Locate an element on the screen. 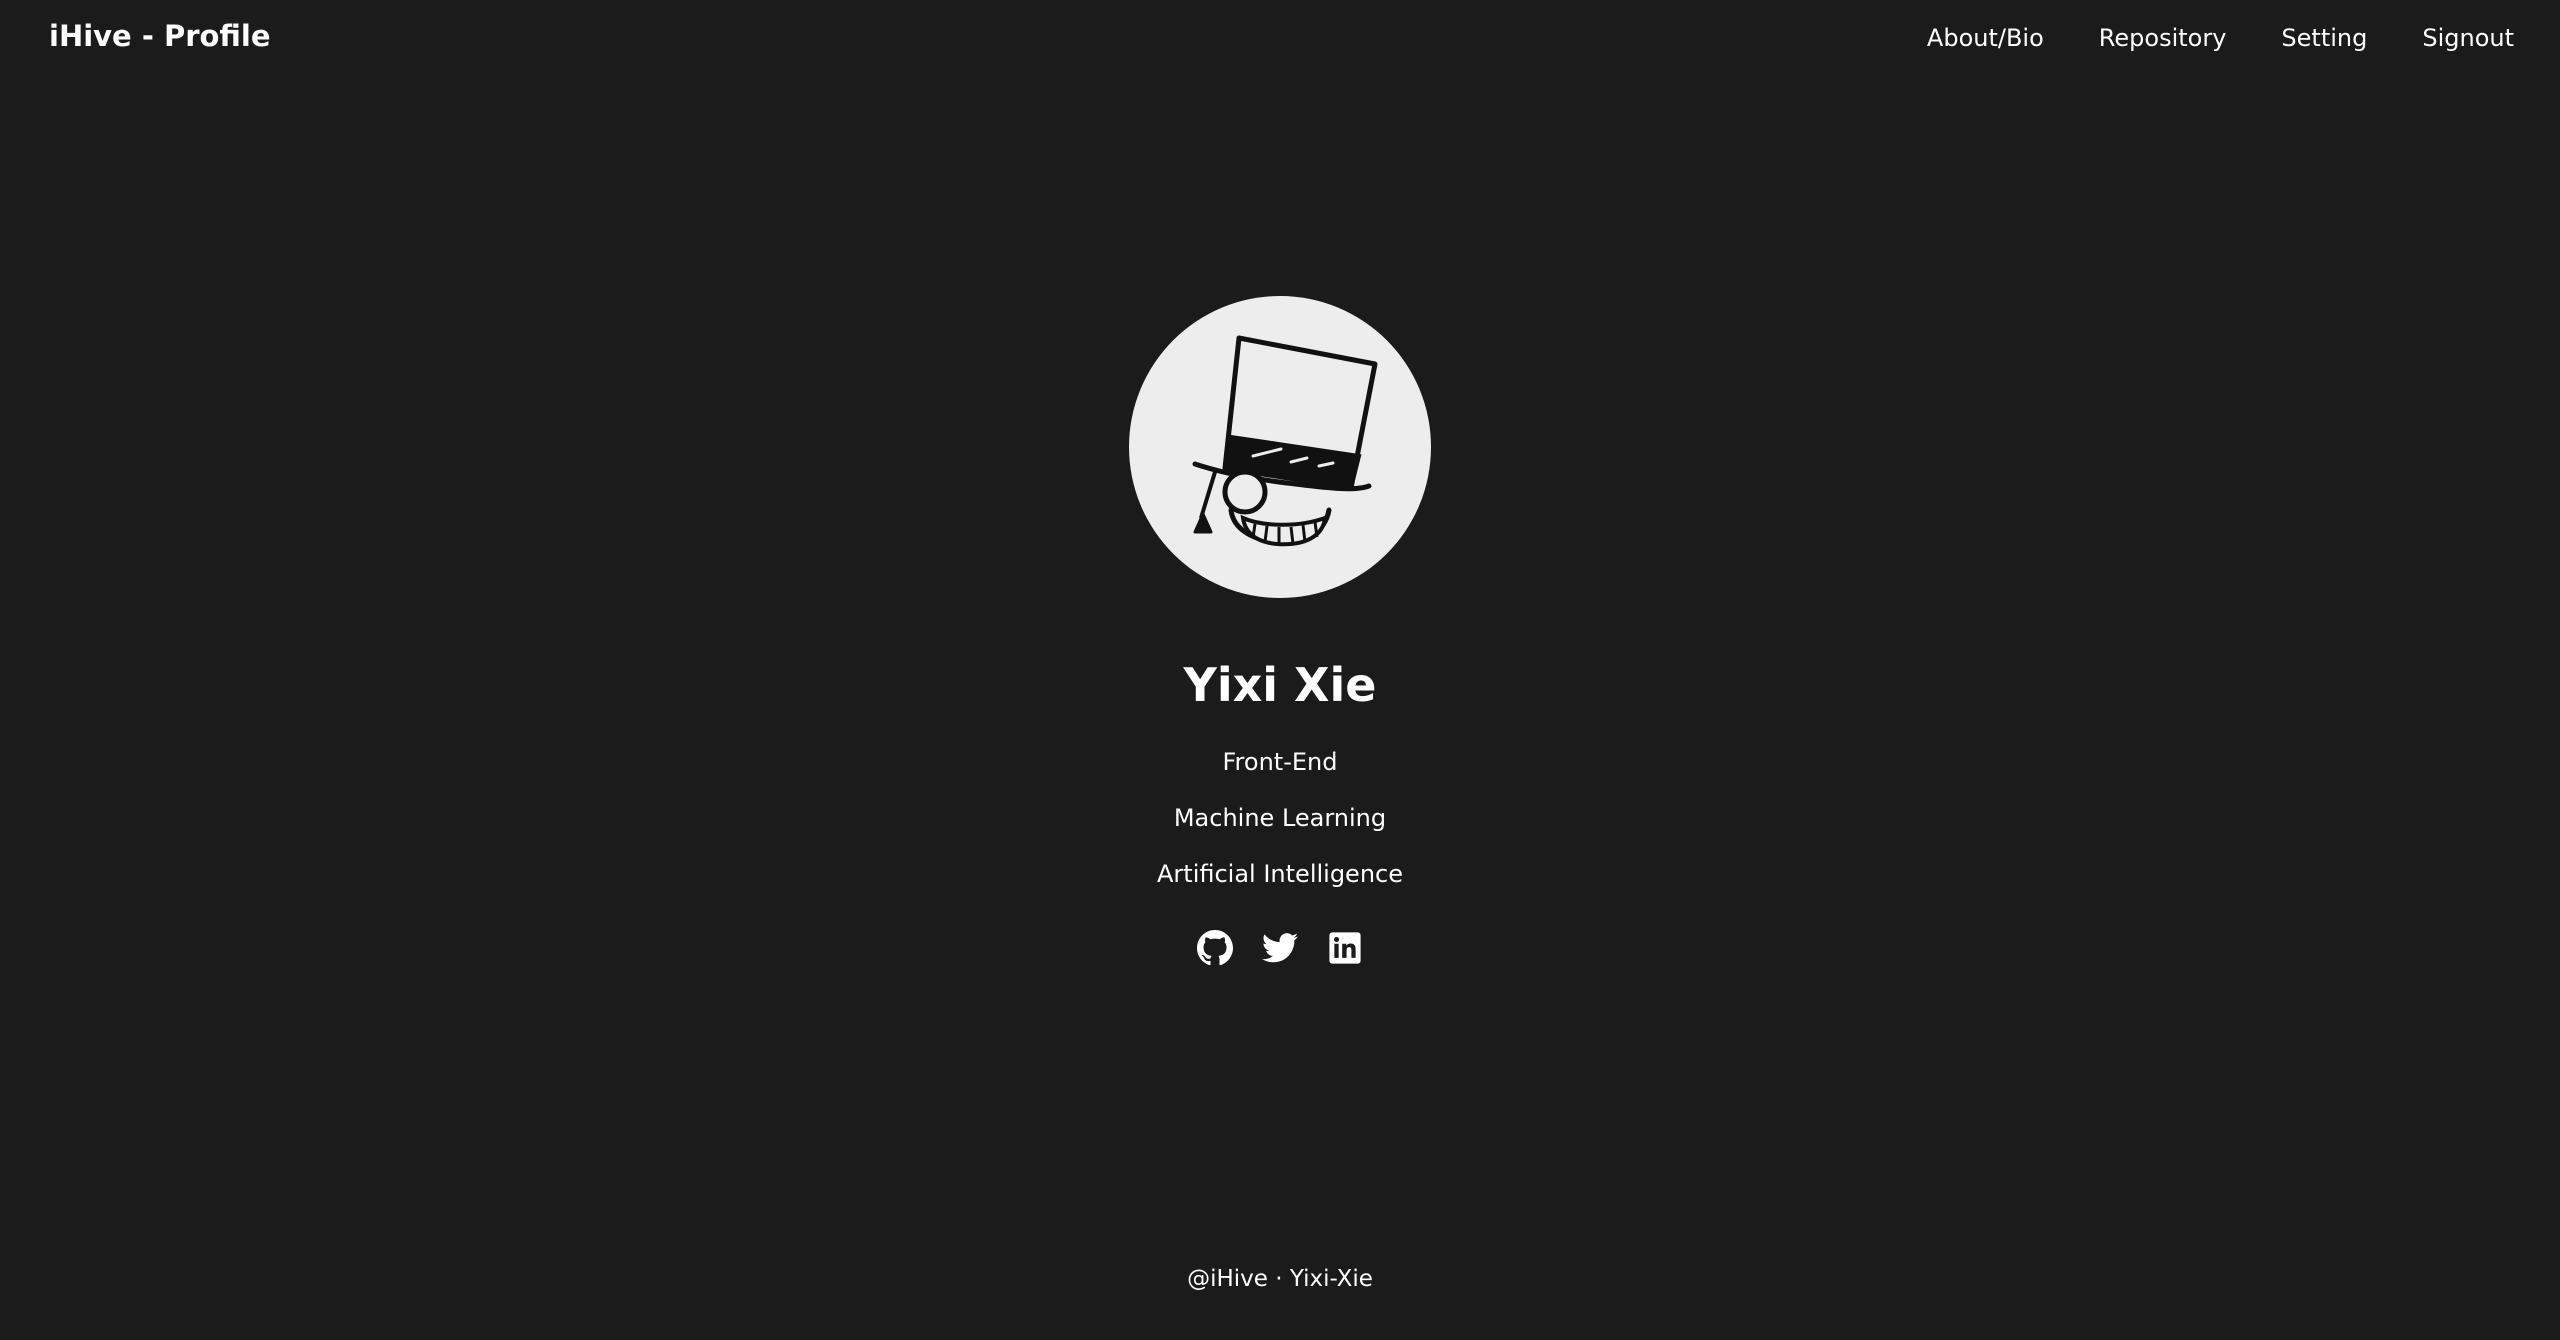 The image size is (2560, 1340). tag-item: Front-End is located at coordinates (1280, 762).